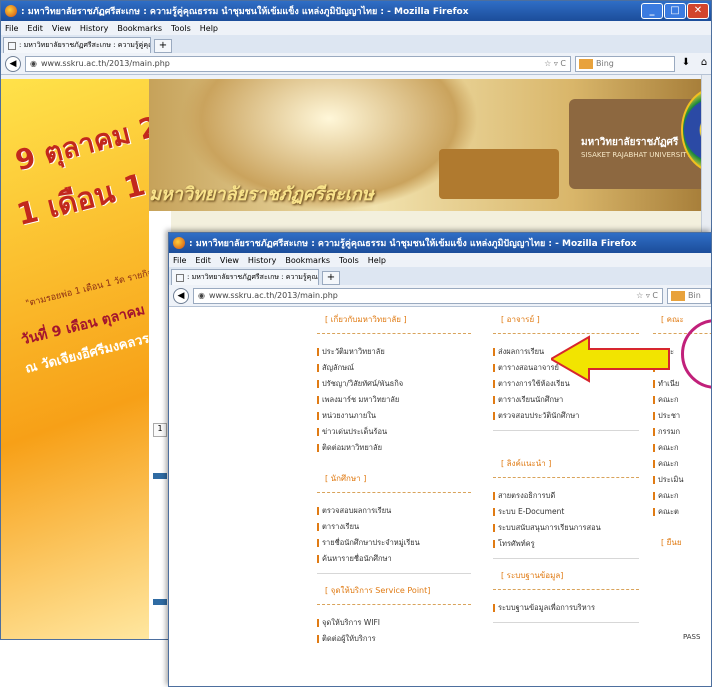 Image resolution: width=712 pixels, height=687 pixels. Describe the element at coordinates (566, 496) in the screenshot. I see `link-president-line: สายตรงอธิการบดี` at that location.